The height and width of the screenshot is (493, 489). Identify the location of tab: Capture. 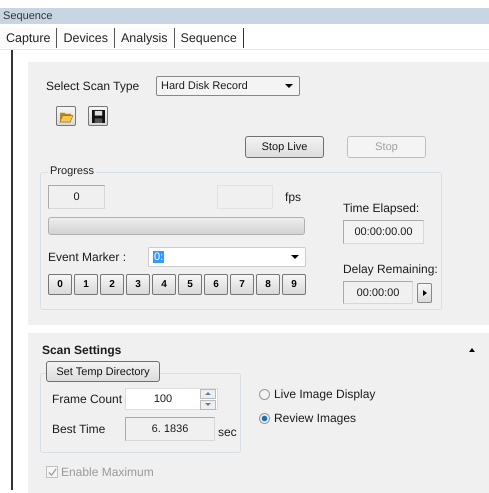
(29, 38).